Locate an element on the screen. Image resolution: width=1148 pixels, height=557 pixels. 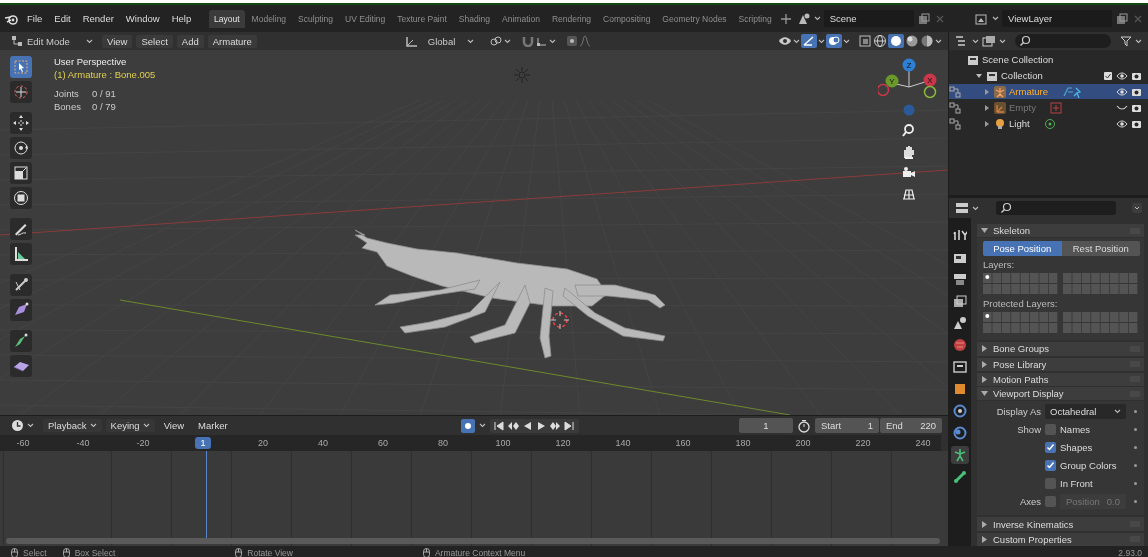
rendered-shading-icon is located at coordinates (927, 41).